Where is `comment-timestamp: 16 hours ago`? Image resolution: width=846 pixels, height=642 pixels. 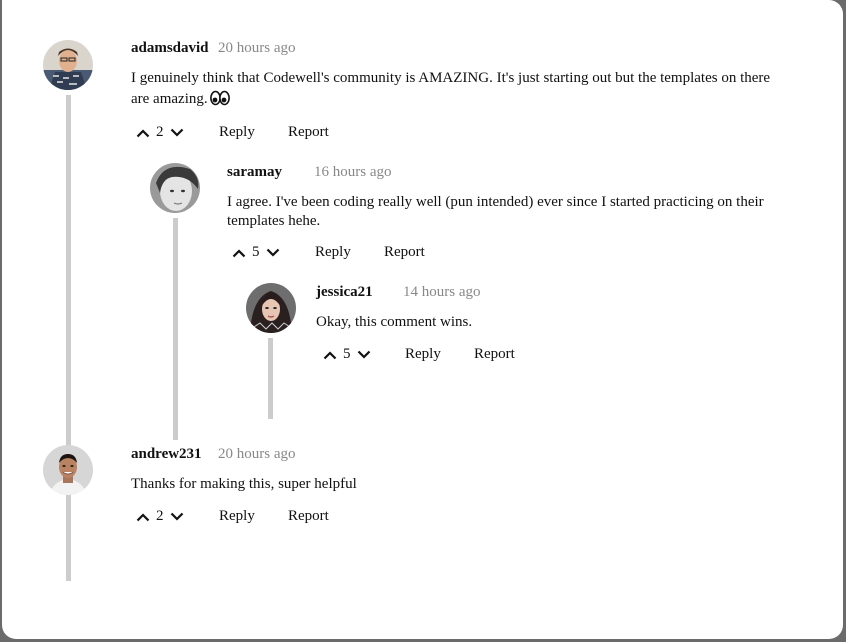 comment-timestamp: 16 hours ago is located at coordinates (353, 172).